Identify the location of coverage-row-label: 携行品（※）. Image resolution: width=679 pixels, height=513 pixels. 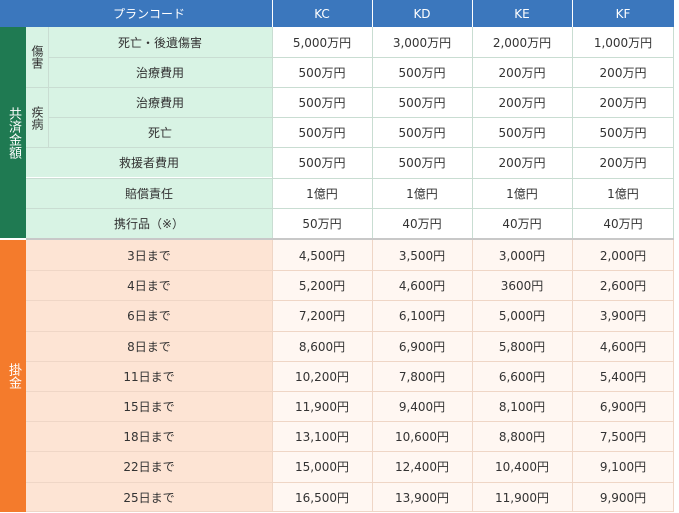
(149, 223).